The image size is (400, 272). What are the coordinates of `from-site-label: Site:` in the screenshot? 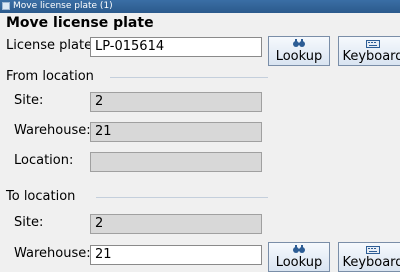 It's located at (29, 100).